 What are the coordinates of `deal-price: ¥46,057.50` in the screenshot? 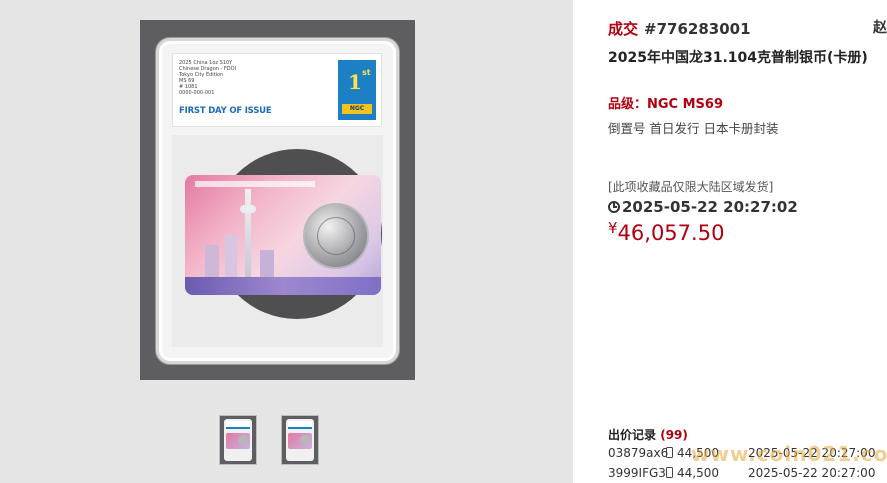 It's located at (666, 232).